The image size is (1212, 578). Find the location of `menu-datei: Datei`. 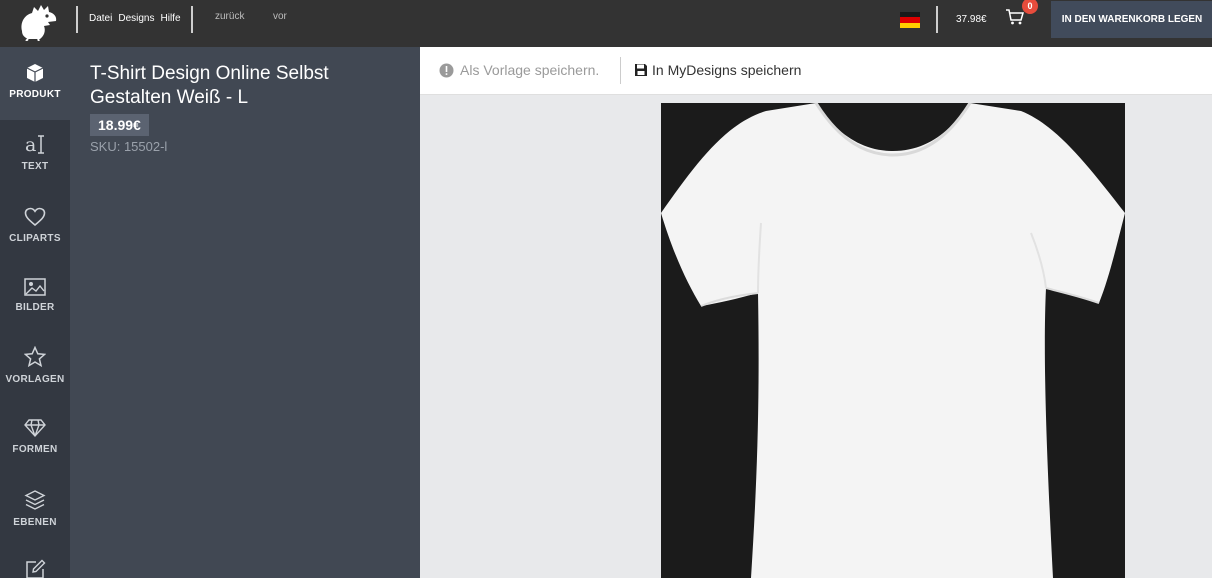

menu-datei: Datei is located at coordinates (100, 18).